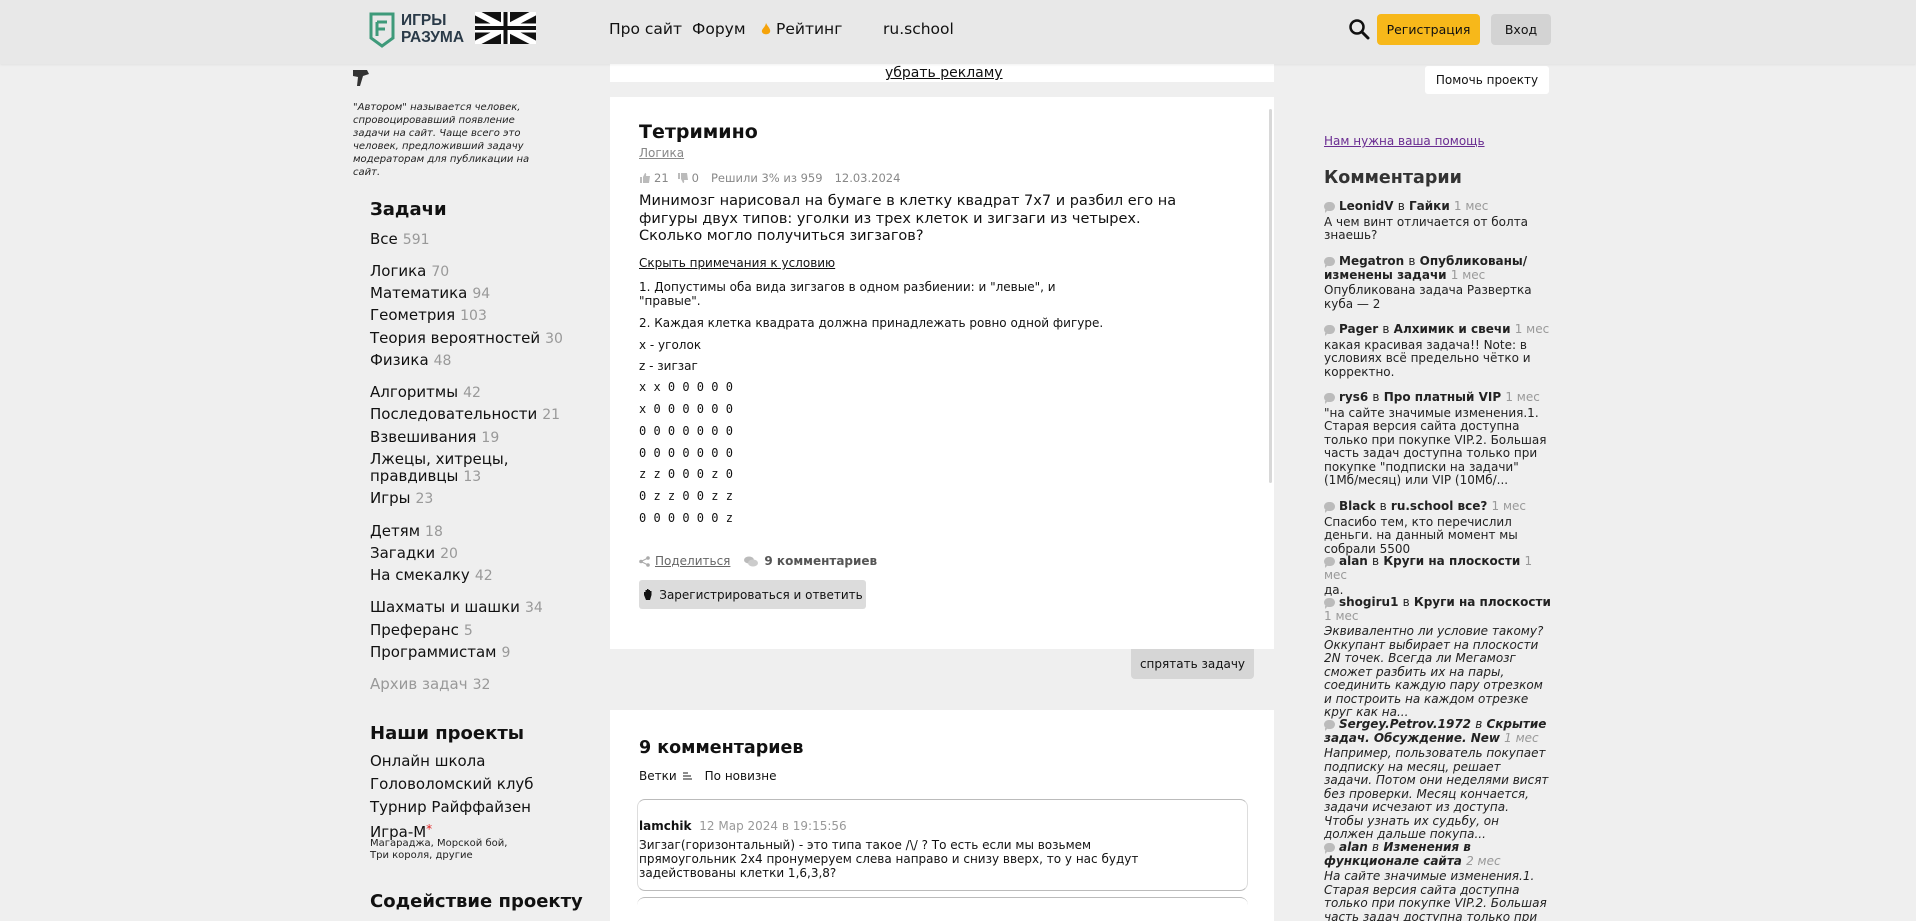 The width and height of the screenshot is (1916, 921). What do you see at coordinates (686, 474) in the screenshot?
I see `grid-row: z z 0 0 0 z 0` at bounding box center [686, 474].